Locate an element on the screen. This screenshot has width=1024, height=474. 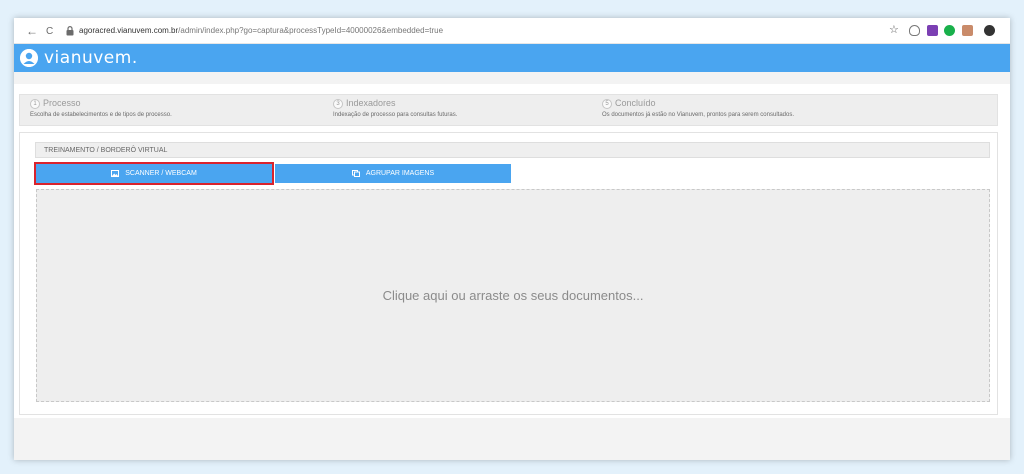
agrupar-imagens-button: AGRUPAR IMAGENS is located at coordinates (393, 173).